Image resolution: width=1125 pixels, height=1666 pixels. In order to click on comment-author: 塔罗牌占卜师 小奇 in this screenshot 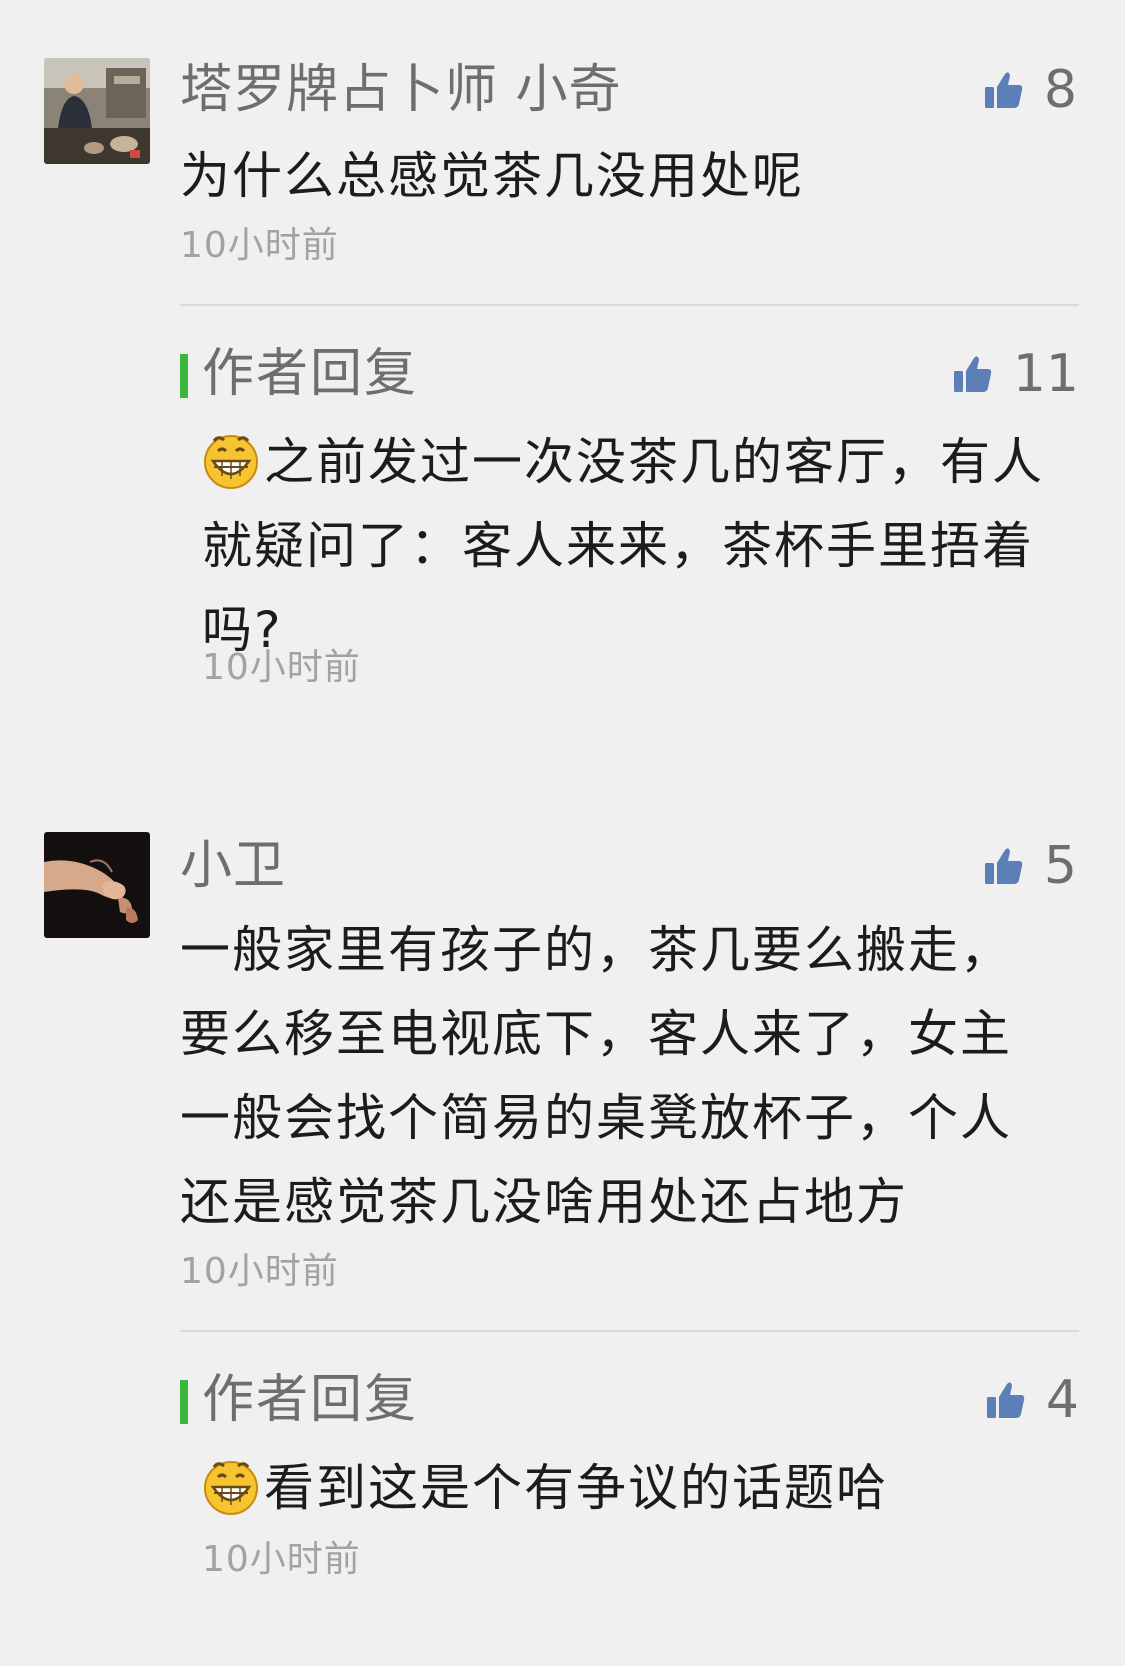, I will do `click(401, 90)`.